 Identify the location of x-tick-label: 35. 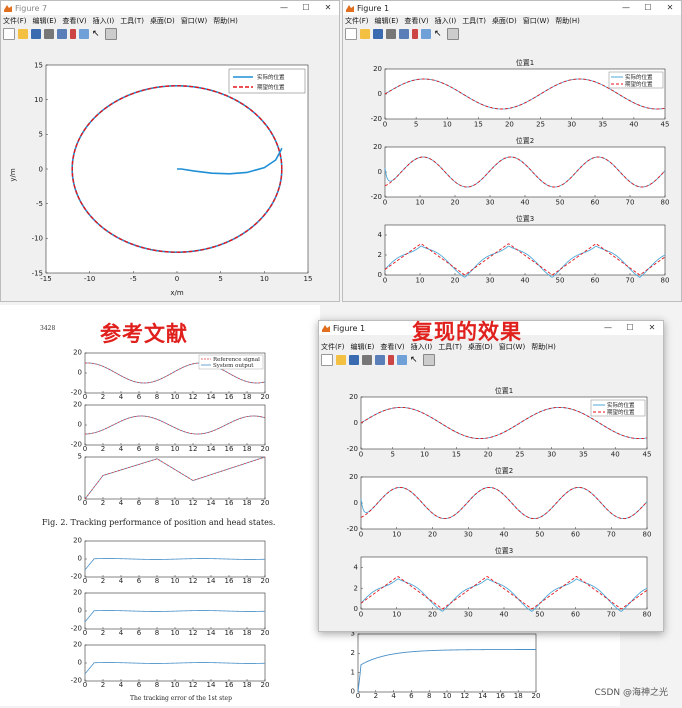
(602, 125).